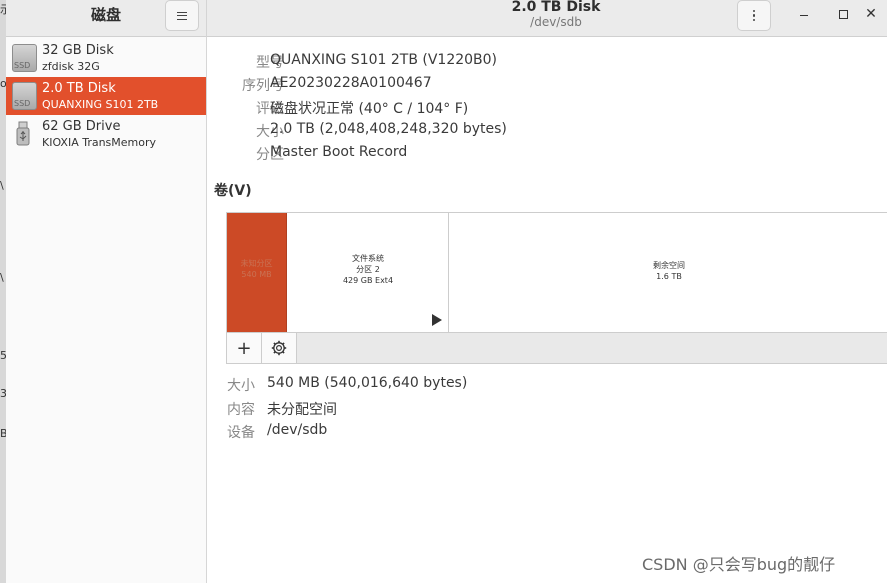 Image resolution: width=887 pixels, height=583 pixels. Describe the element at coordinates (297, 430) in the screenshot. I see `volume-device-value: /dev/sdb` at that location.